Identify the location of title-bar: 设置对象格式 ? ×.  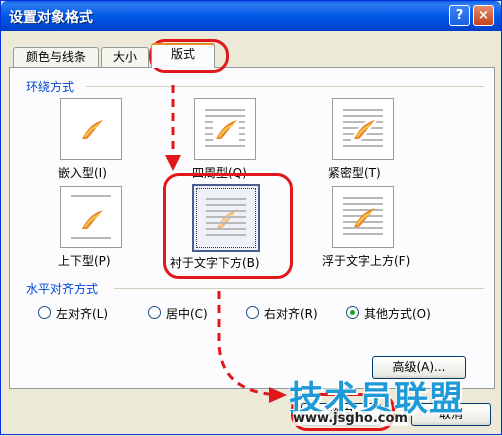
(251, 16).